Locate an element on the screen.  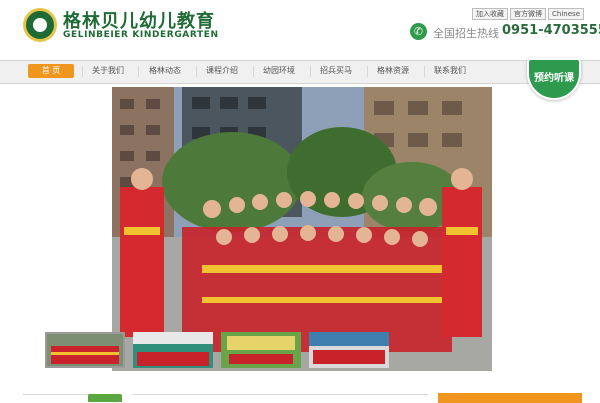
section-divider is located at coordinates (280, 398).